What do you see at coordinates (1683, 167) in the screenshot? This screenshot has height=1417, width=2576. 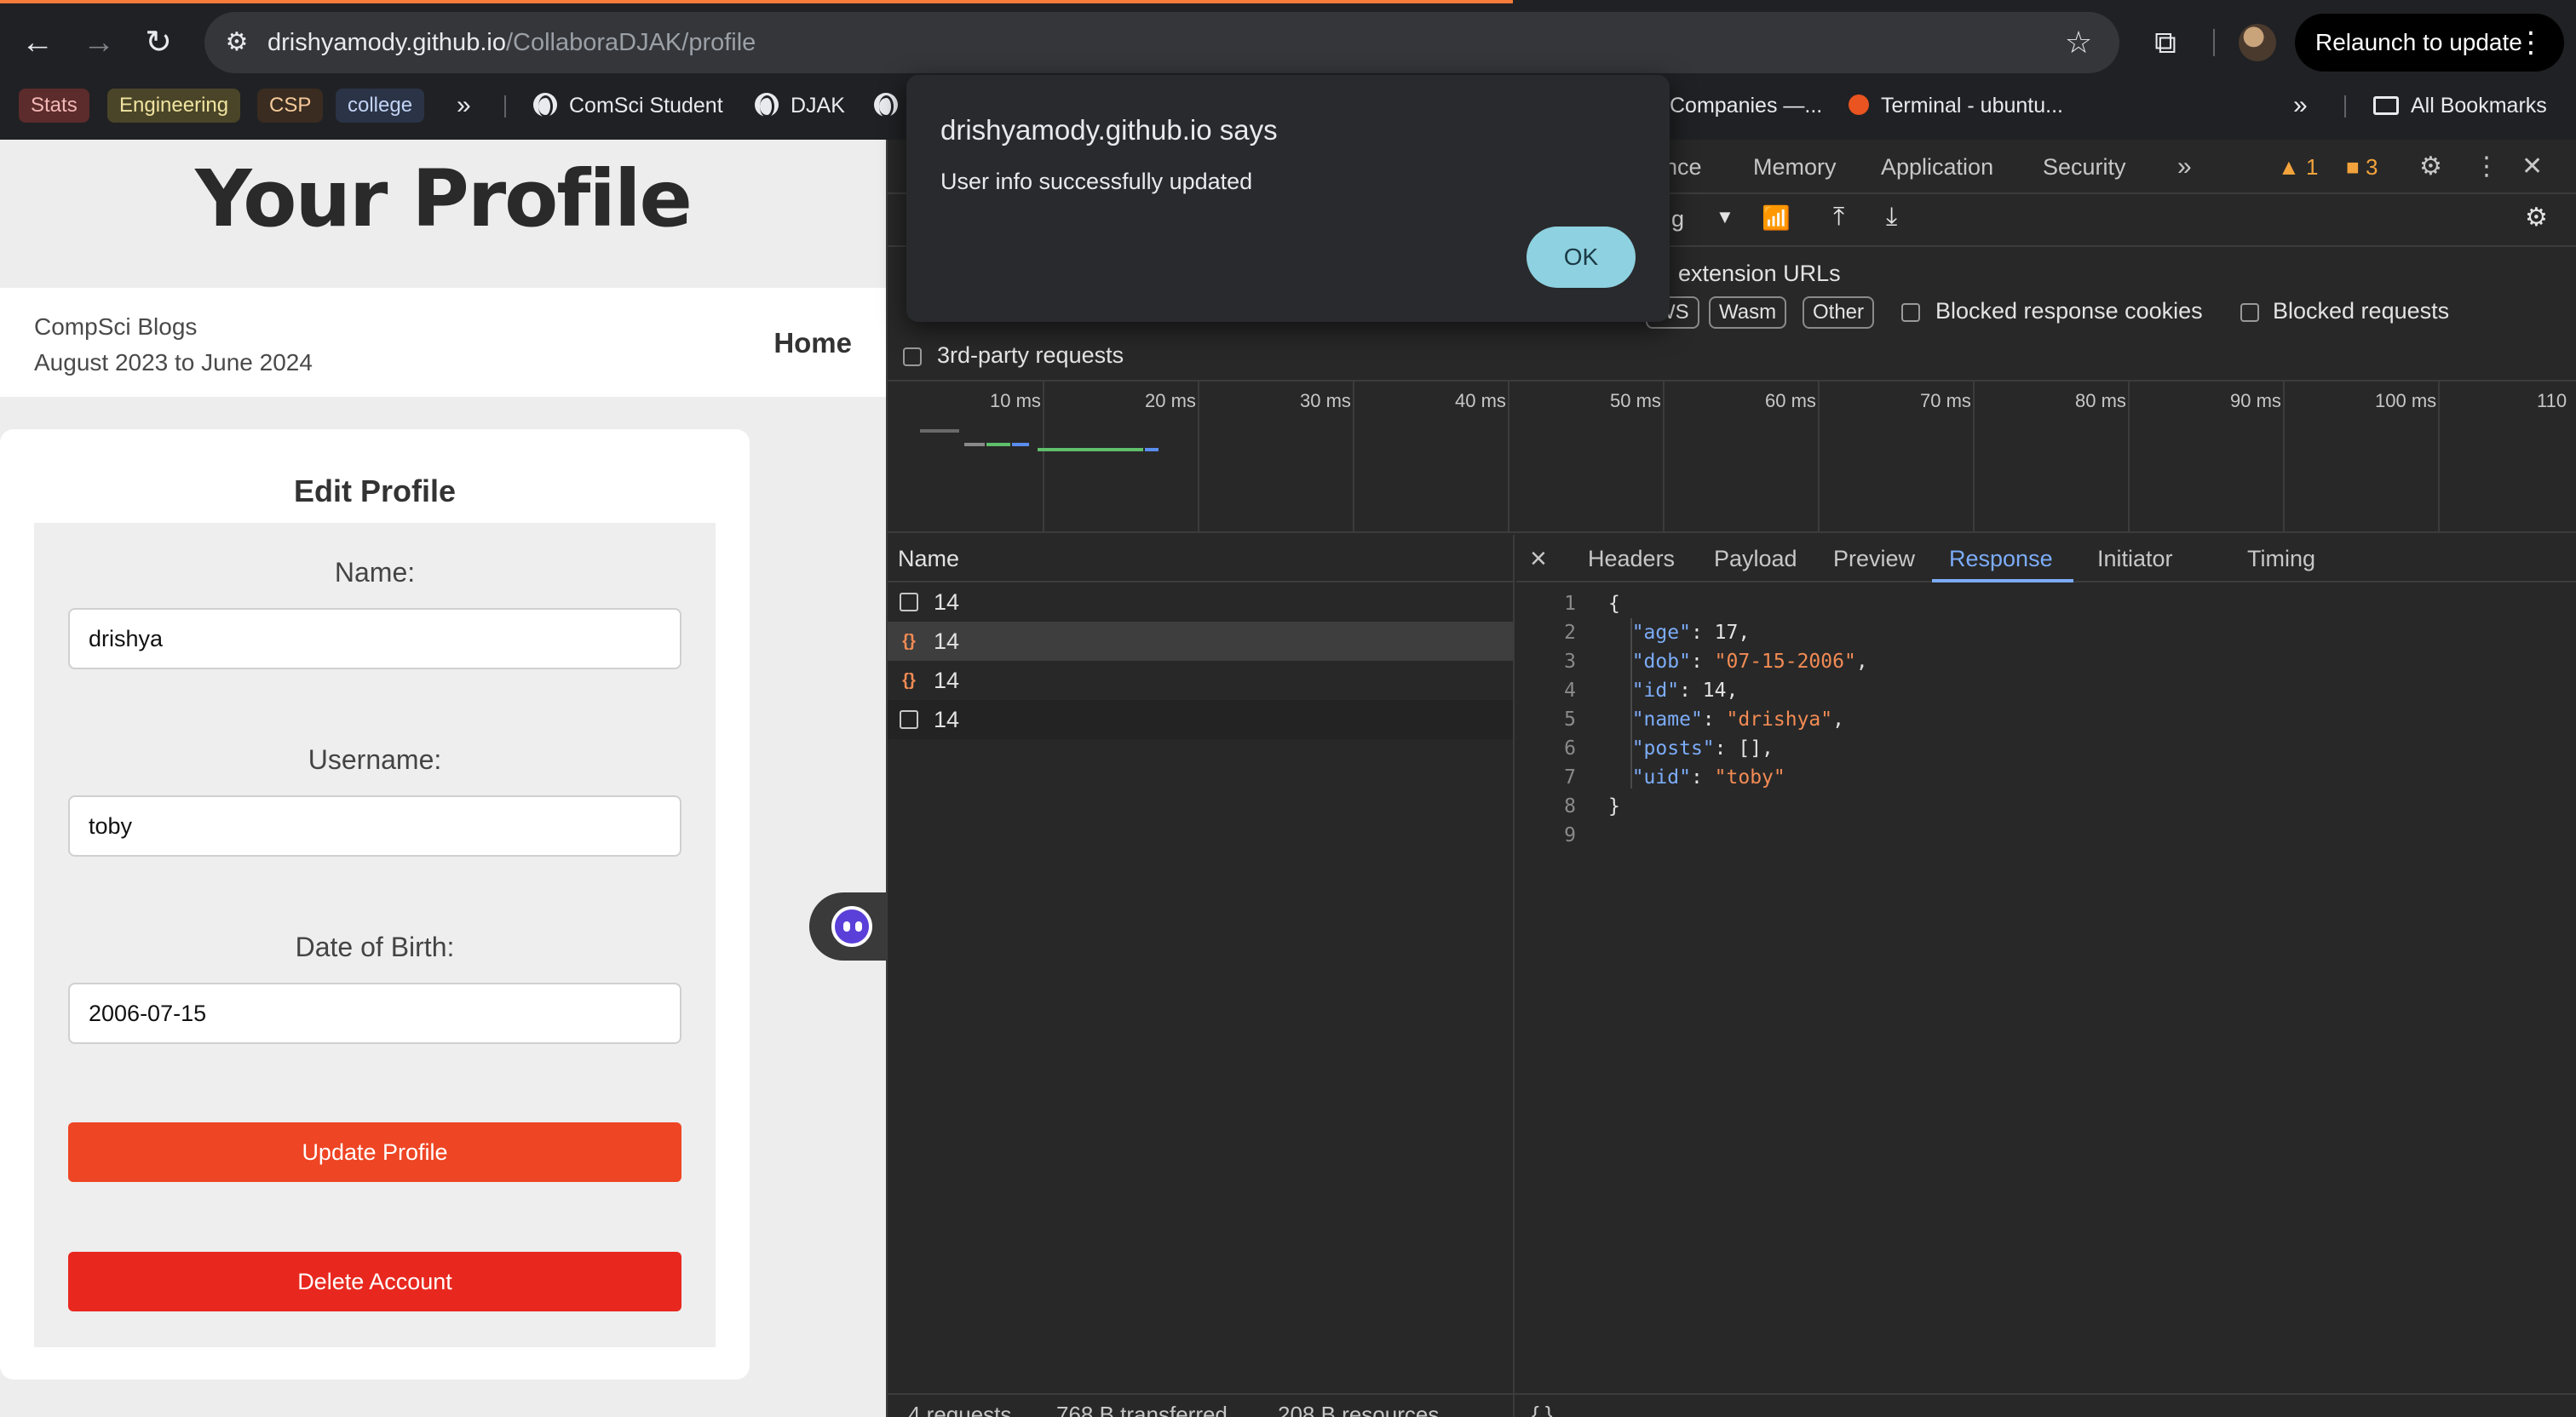 I see `tab-performance: nce` at bounding box center [1683, 167].